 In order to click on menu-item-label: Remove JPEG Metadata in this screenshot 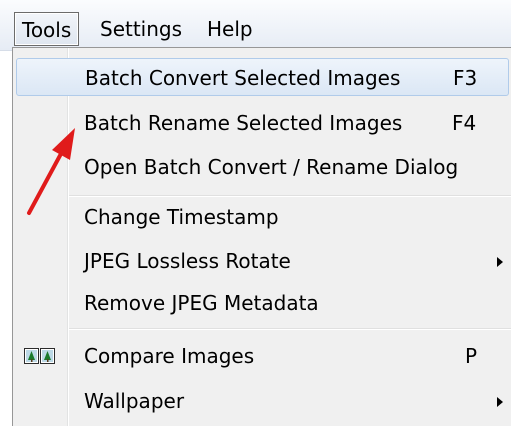, I will do `click(201, 303)`.